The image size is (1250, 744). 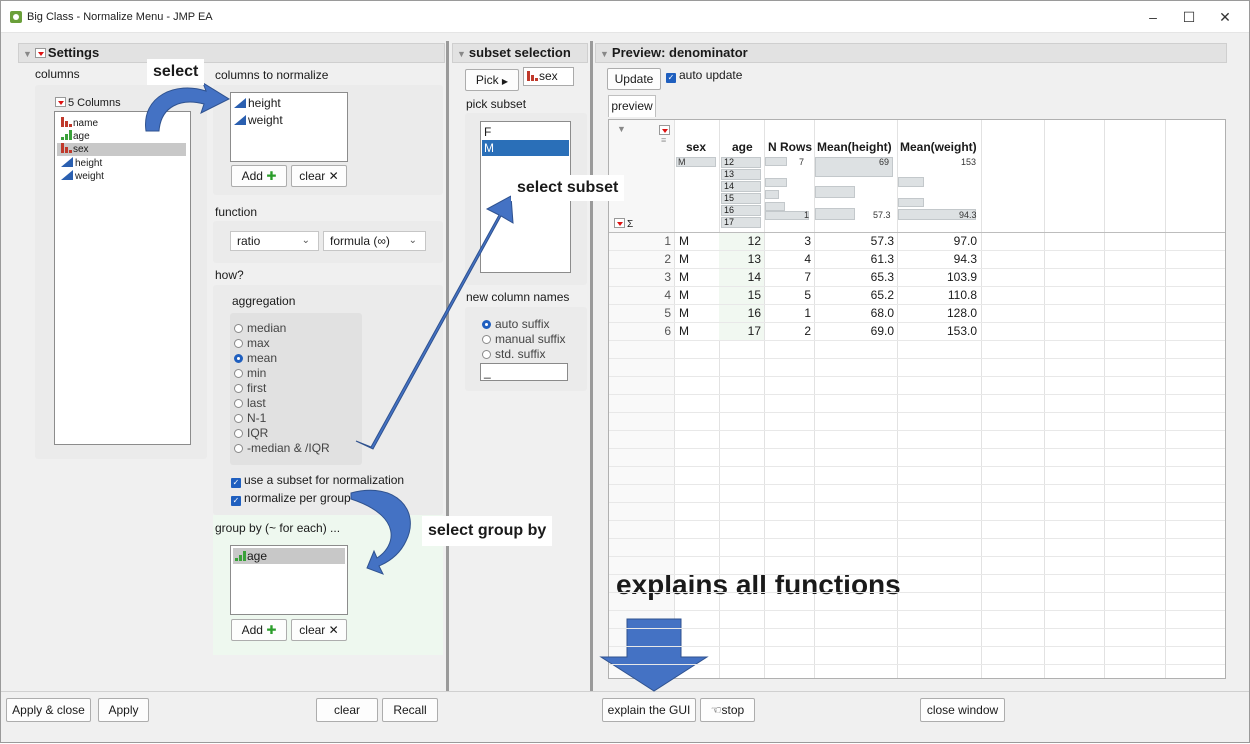 What do you see at coordinates (548, 76) in the screenshot?
I see `pick-column-field: sex` at bounding box center [548, 76].